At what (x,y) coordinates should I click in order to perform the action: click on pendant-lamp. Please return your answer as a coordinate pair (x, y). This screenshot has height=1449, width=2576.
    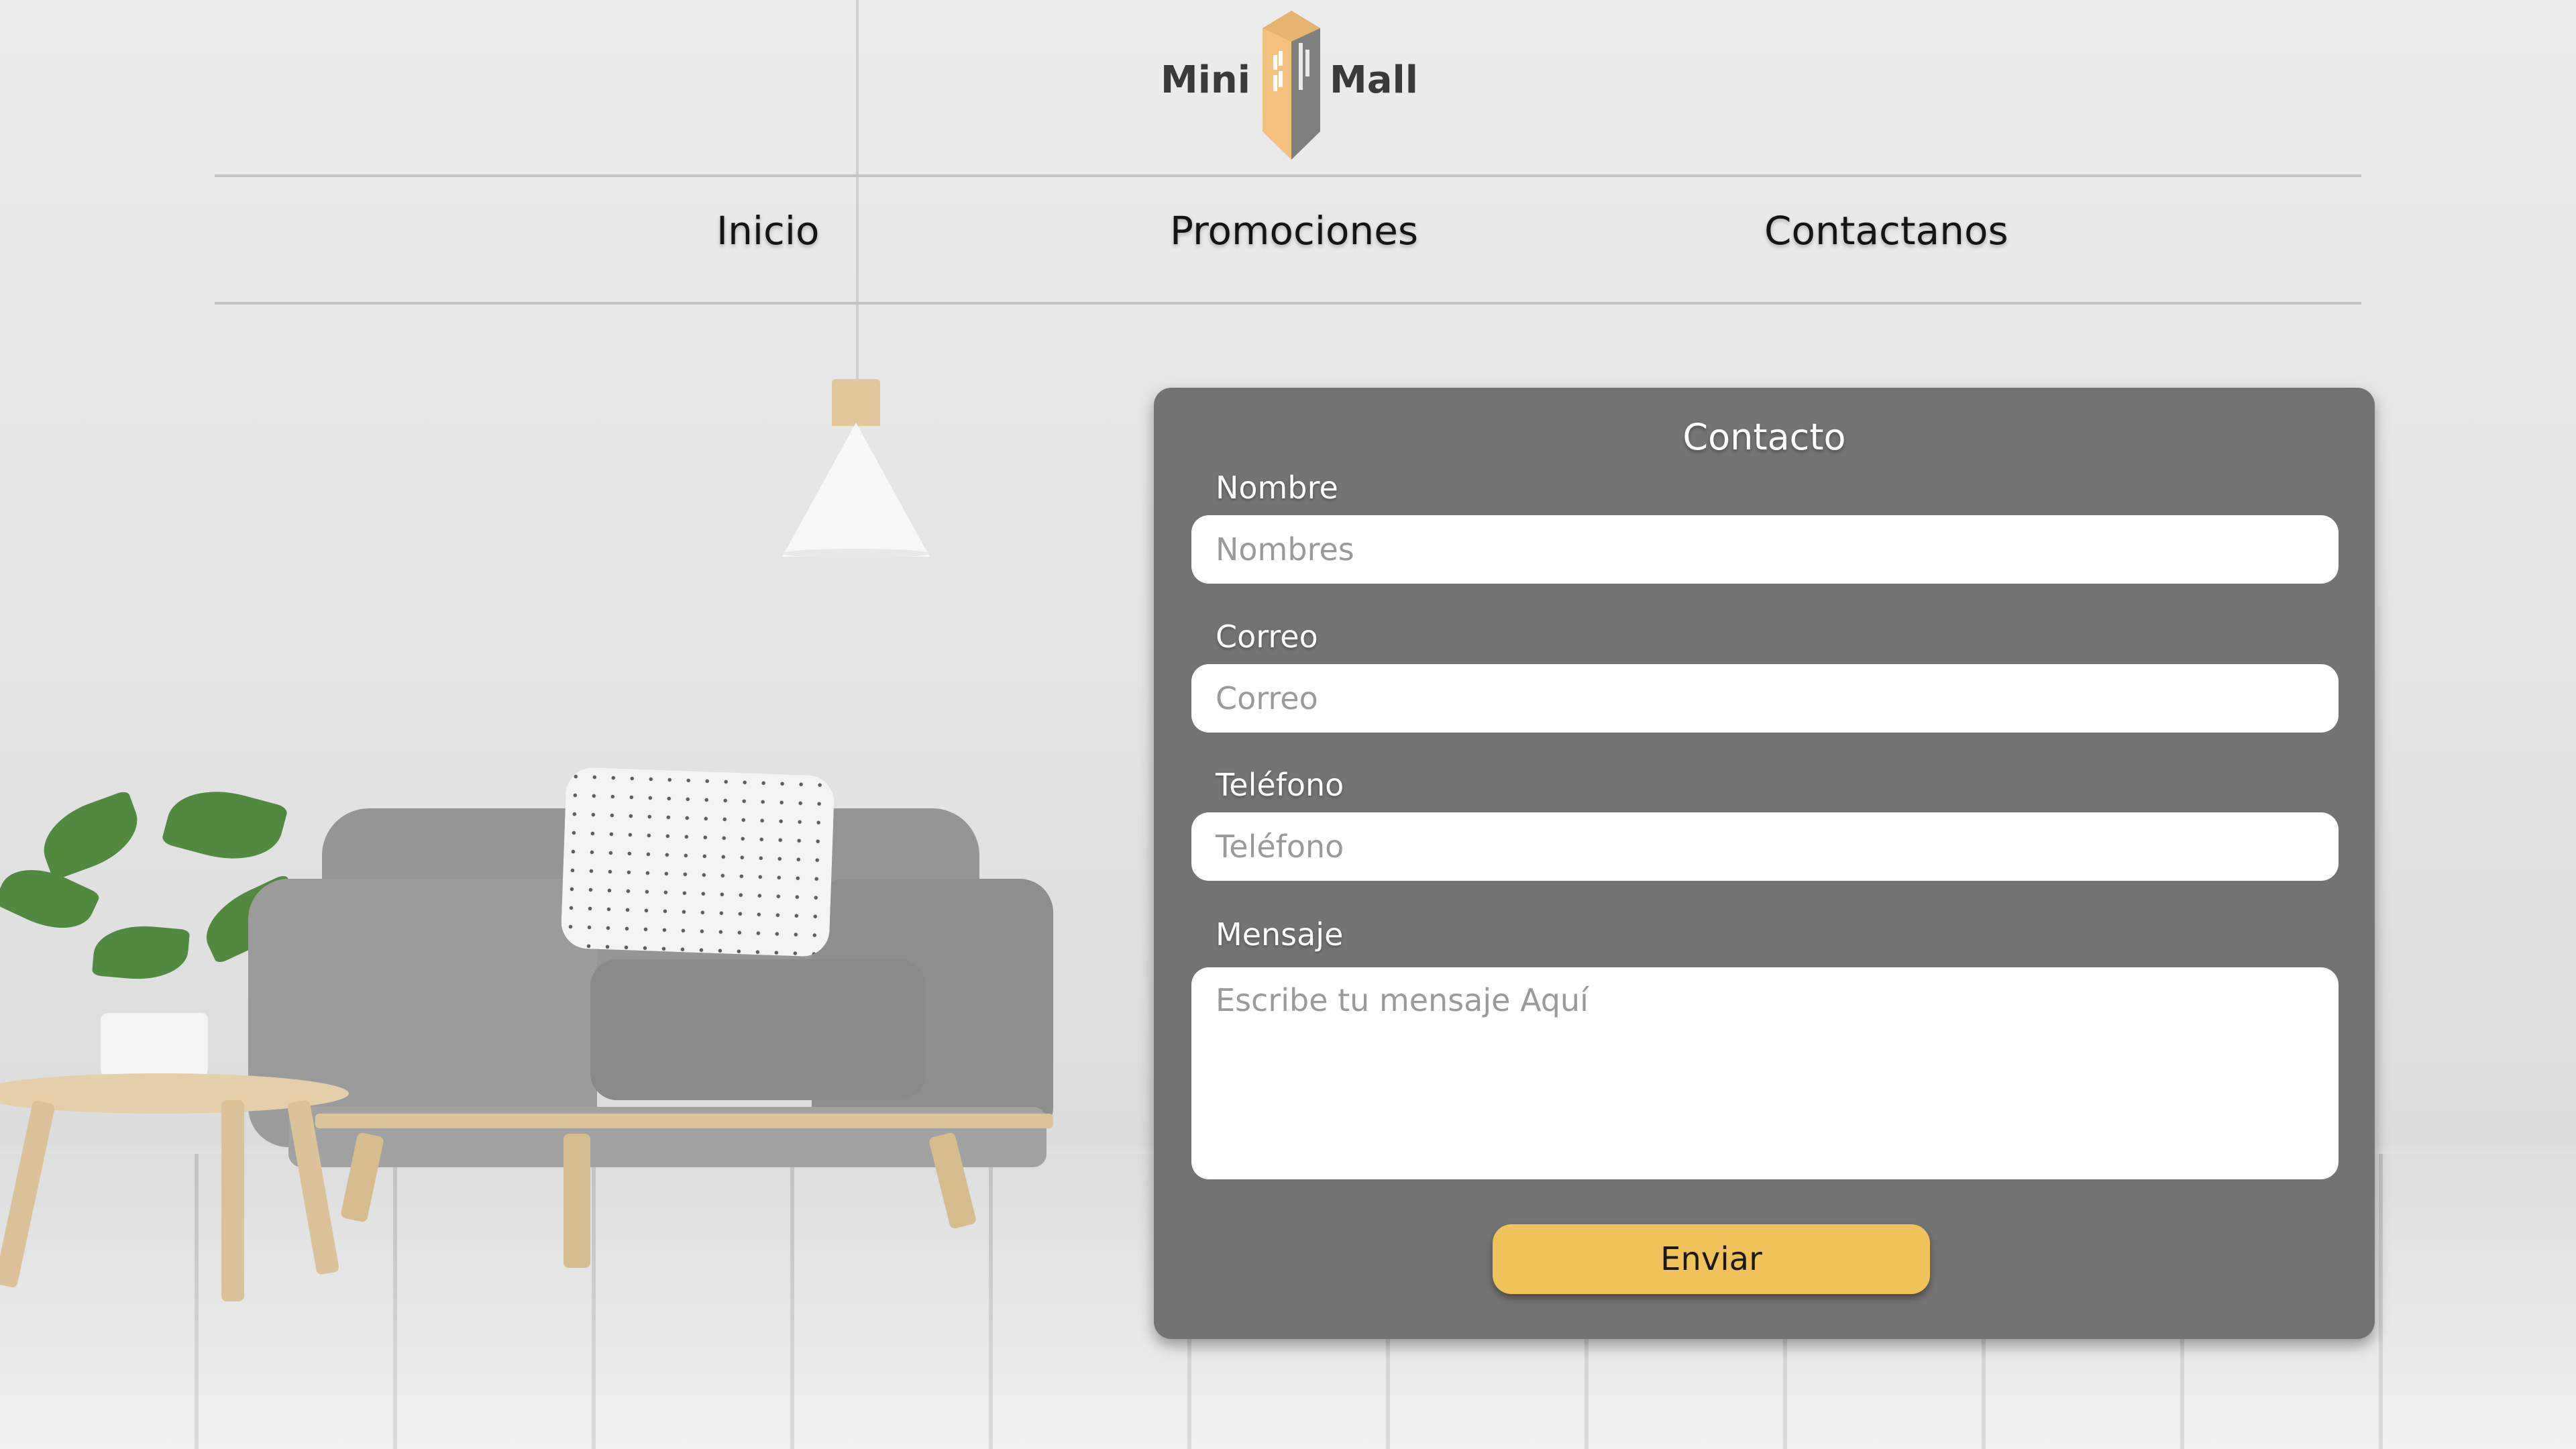
    Looking at the image, I should click on (856, 490).